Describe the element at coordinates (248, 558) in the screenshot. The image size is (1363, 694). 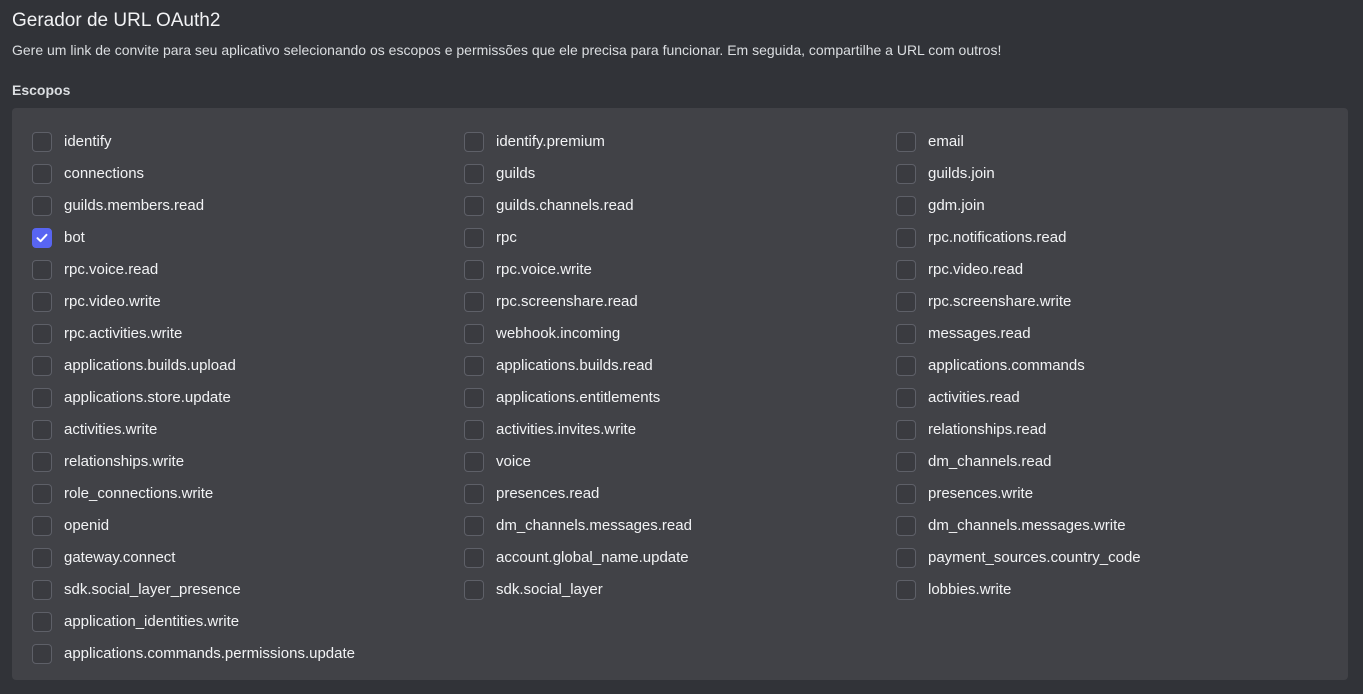
I see `scope-item: gateway.connect` at that location.